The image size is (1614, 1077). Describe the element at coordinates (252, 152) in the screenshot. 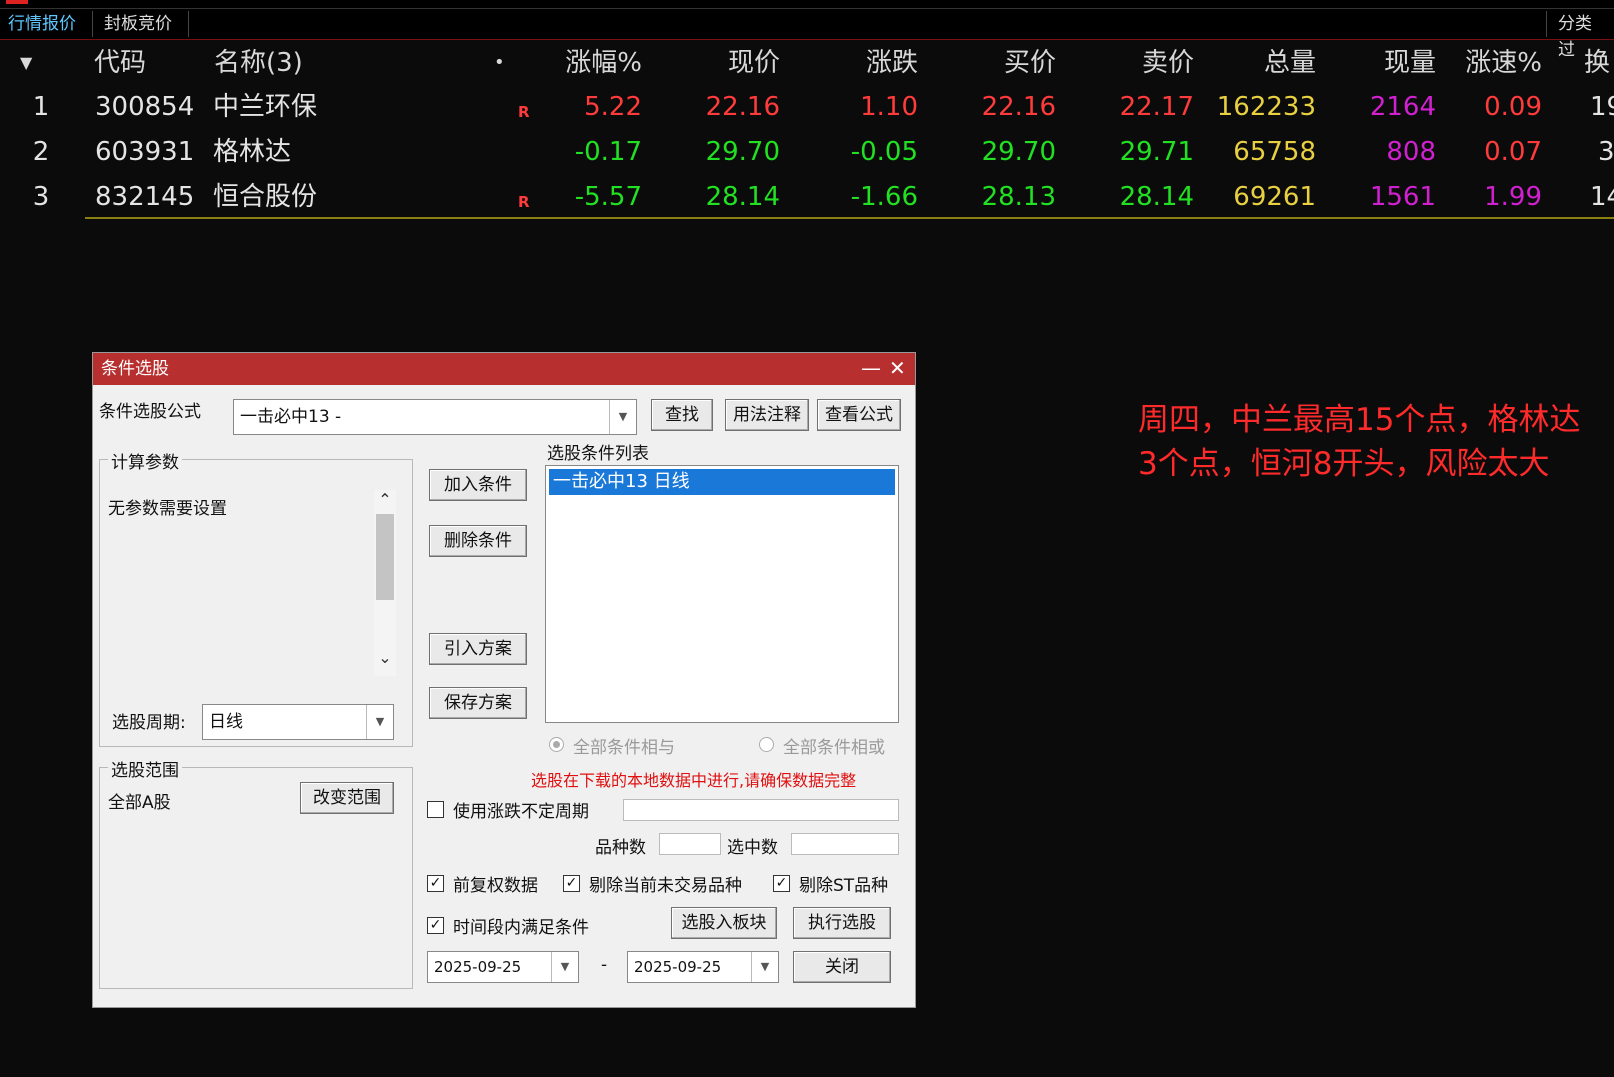

I see `row-name: 格林达` at that location.